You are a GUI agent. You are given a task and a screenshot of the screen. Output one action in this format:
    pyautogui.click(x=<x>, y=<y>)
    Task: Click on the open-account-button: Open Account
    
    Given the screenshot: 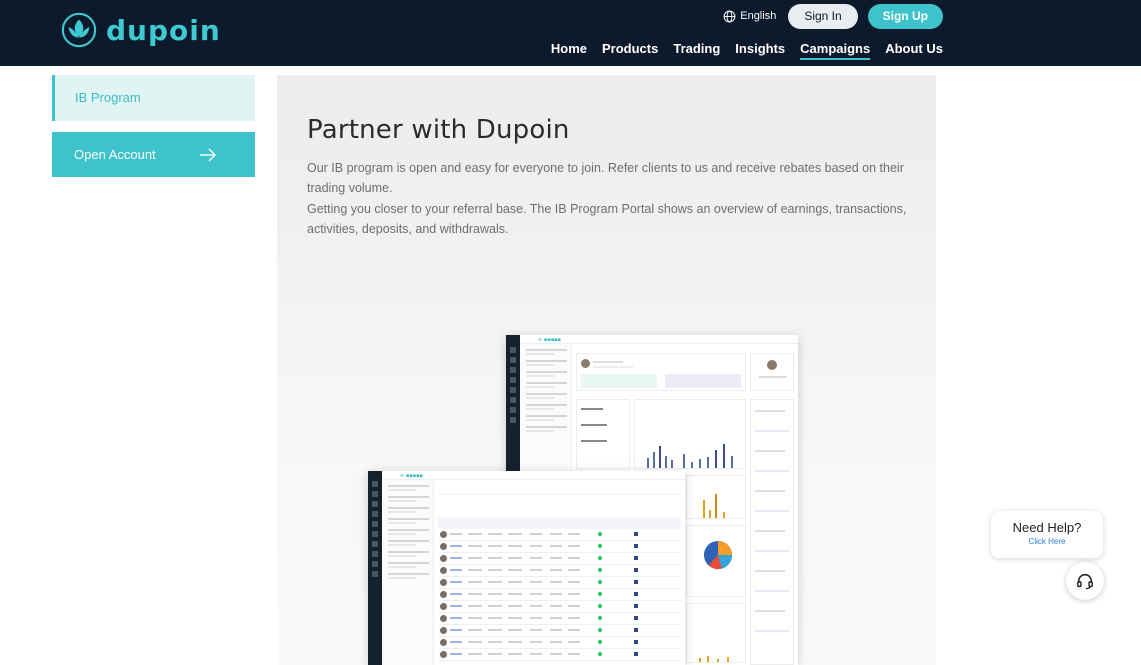 What is the action you would take?
    pyautogui.click(x=153, y=154)
    